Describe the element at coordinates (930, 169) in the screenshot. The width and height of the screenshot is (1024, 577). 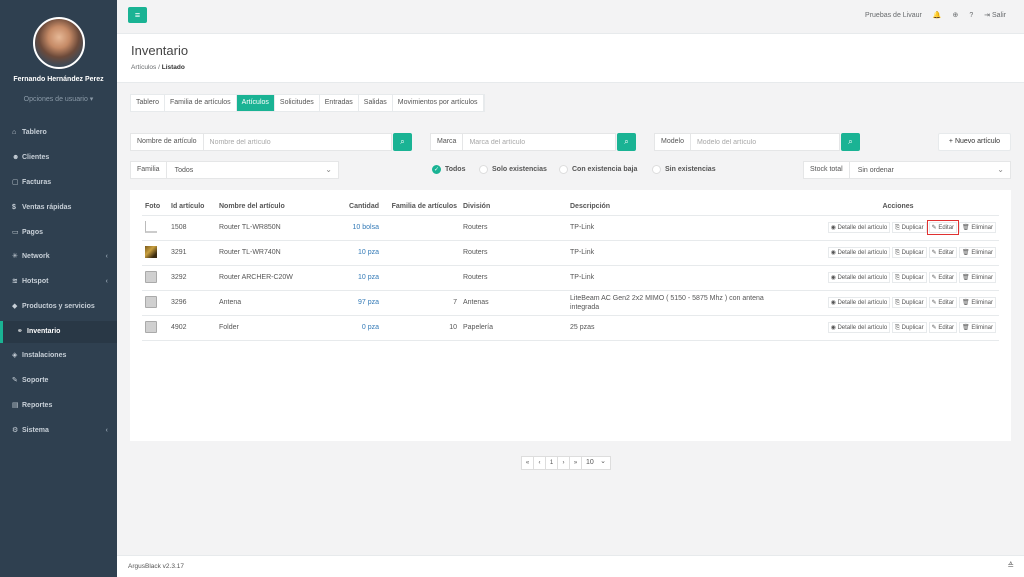
I see `stock-sort-select: Sin ordenar ⌄` at that location.